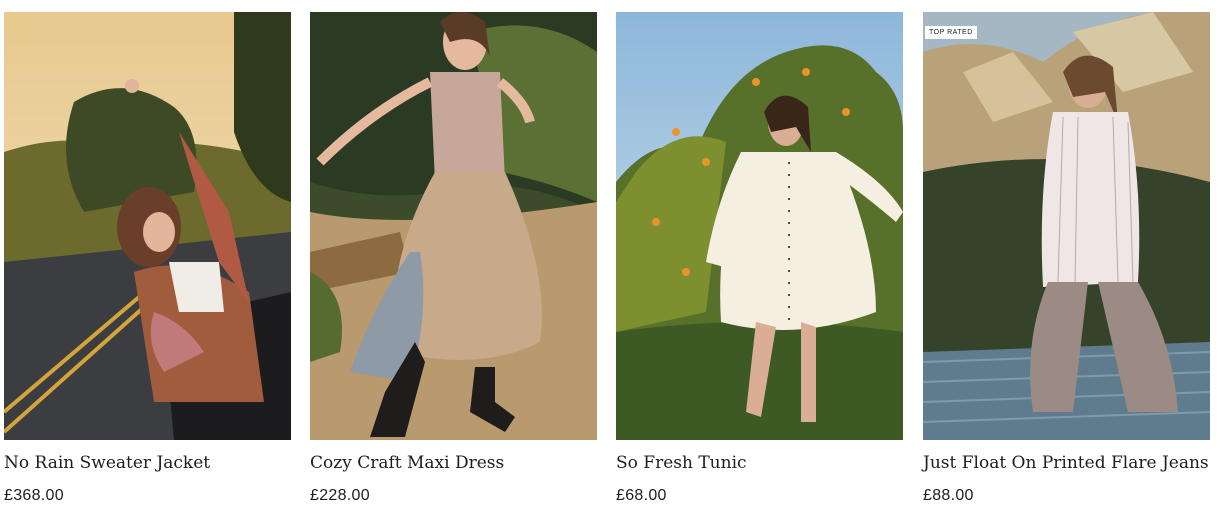 The width and height of the screenshot is (1222, 510). Describe the element at coordinates (340, 495) in the screenshot. I see `product-price: £228.00` at that location.